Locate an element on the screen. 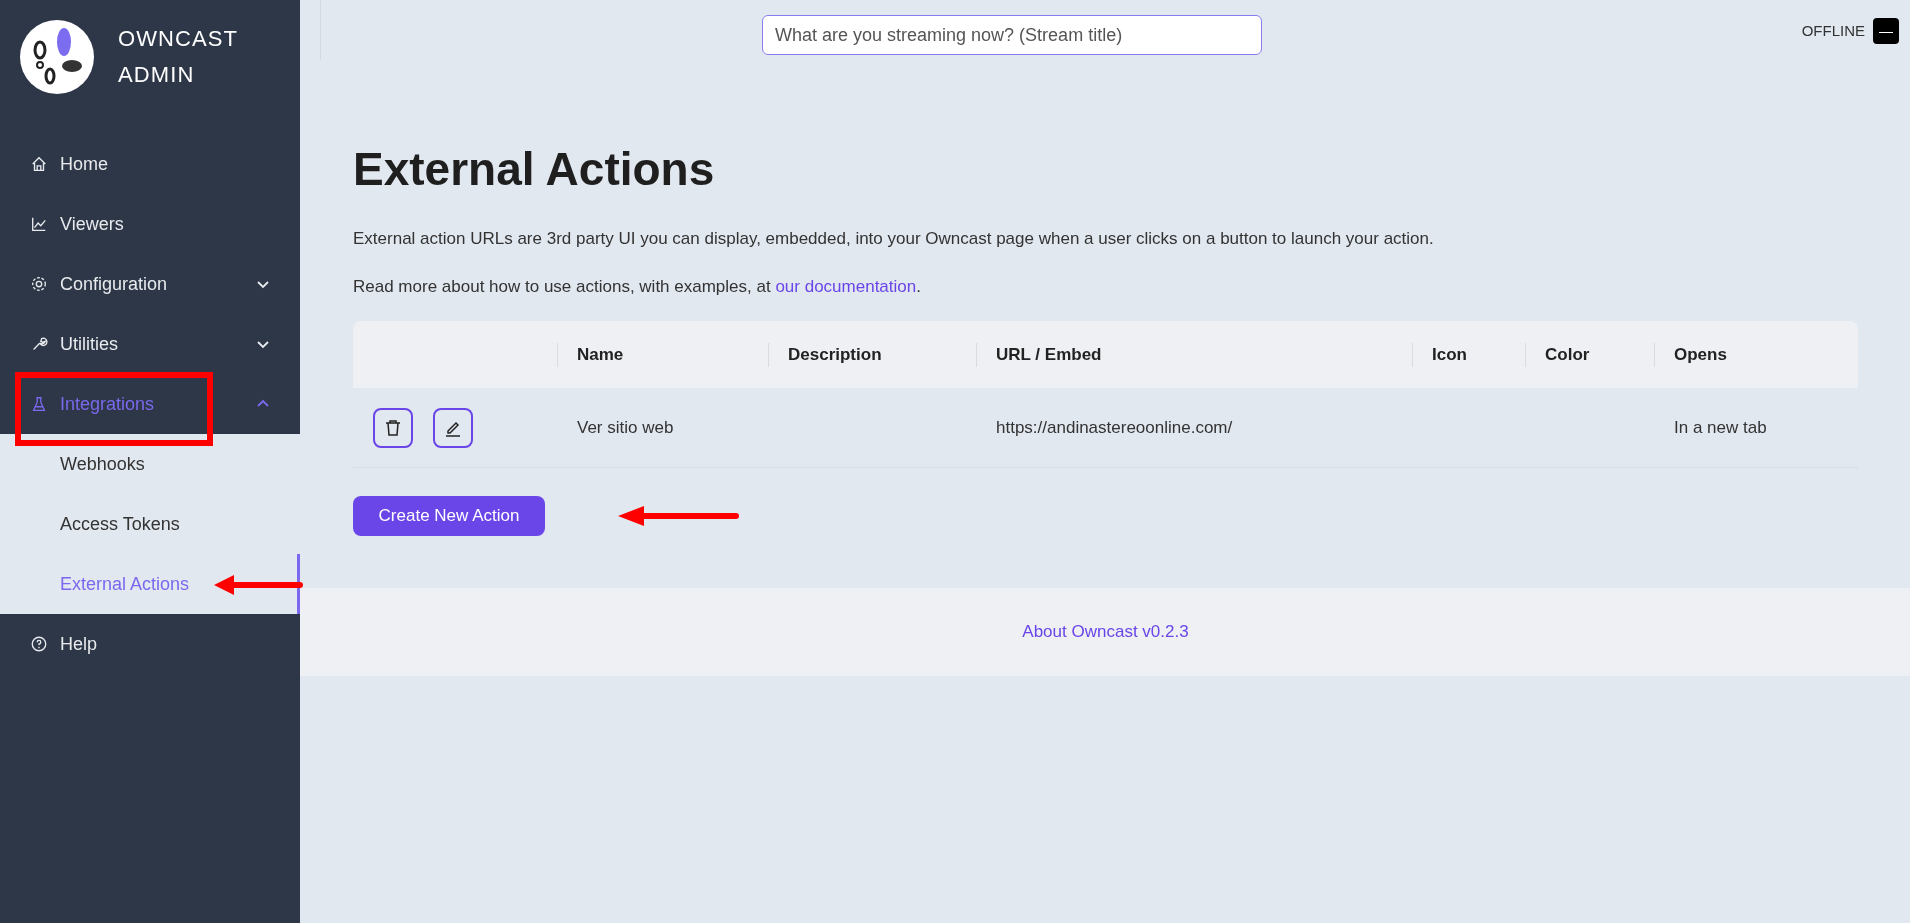  table-cell-text: https://andinastereoonline.com/ is located at coordinates (1114, 427).